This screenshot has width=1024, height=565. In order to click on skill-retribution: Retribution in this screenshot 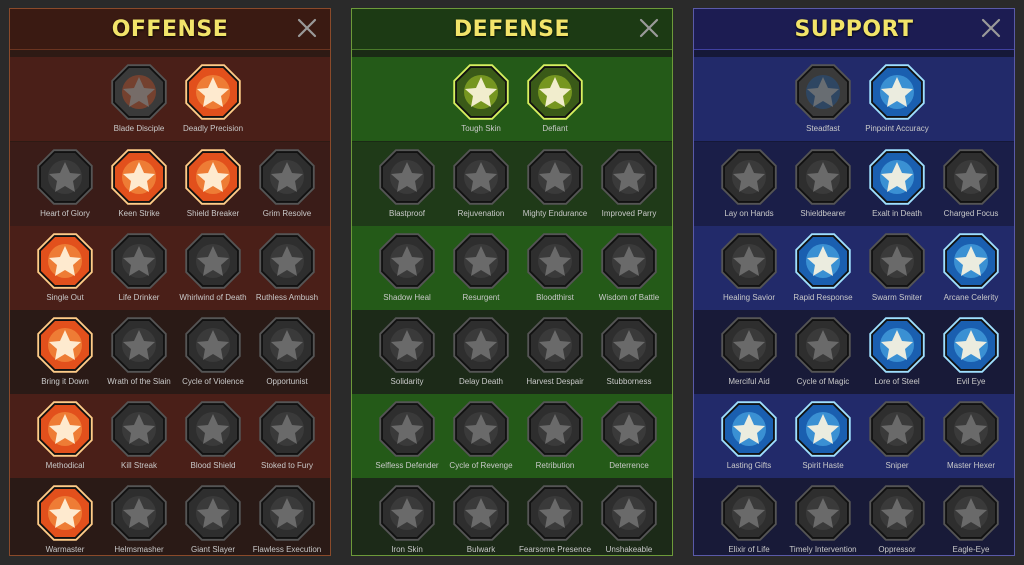, I will do `click(555, 434)`.